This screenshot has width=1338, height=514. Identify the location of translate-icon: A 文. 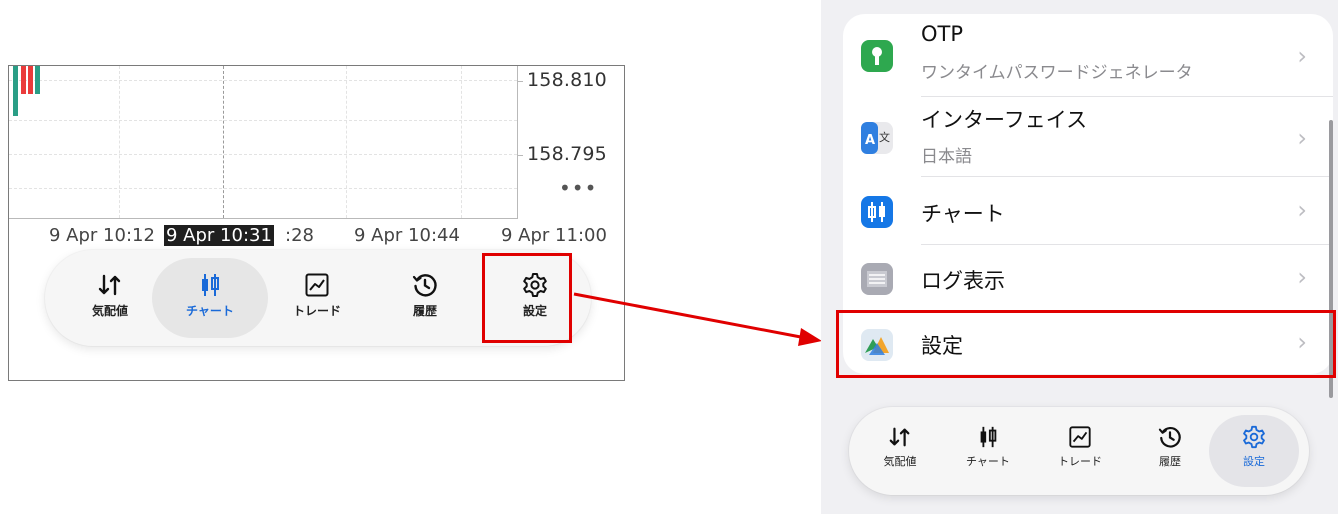
(877, 138).